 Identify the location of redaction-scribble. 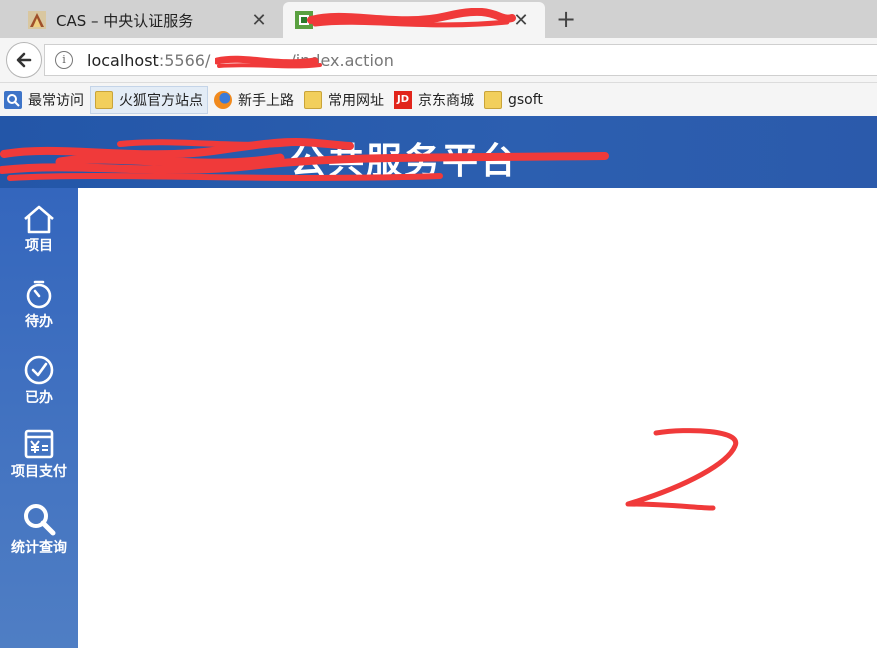
(411, 18).